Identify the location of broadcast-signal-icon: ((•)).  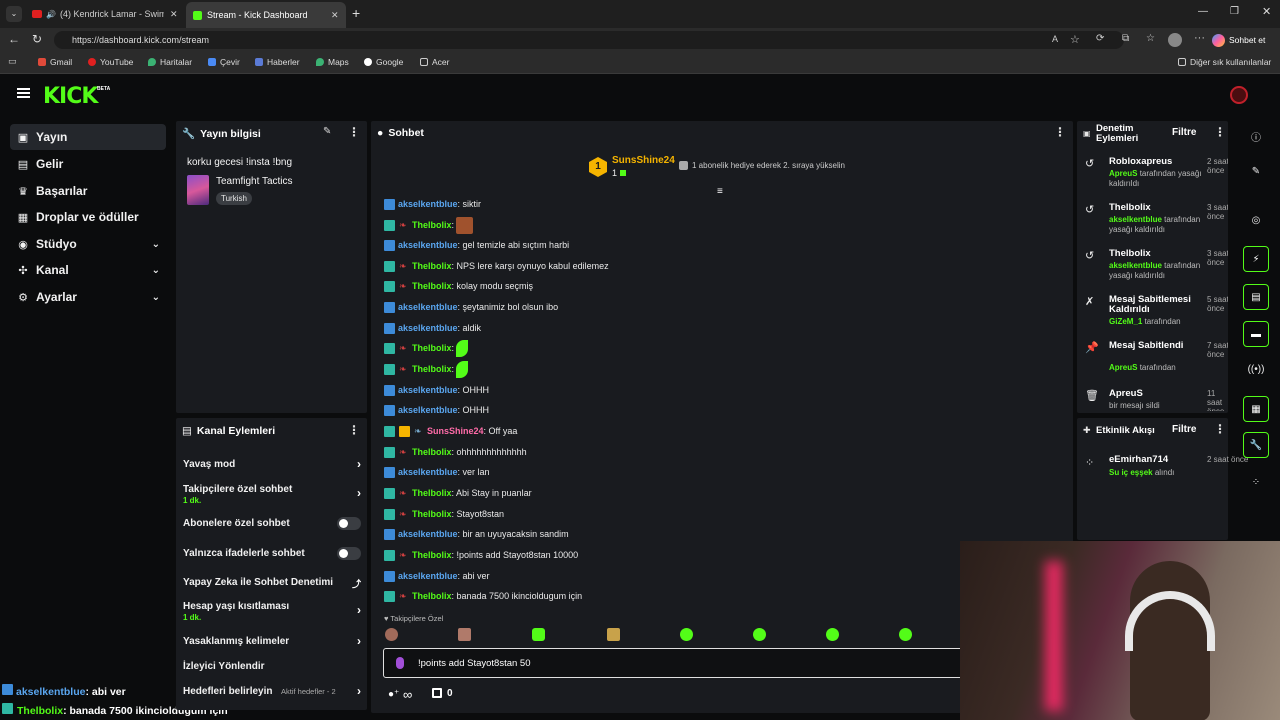
(1256, 369).